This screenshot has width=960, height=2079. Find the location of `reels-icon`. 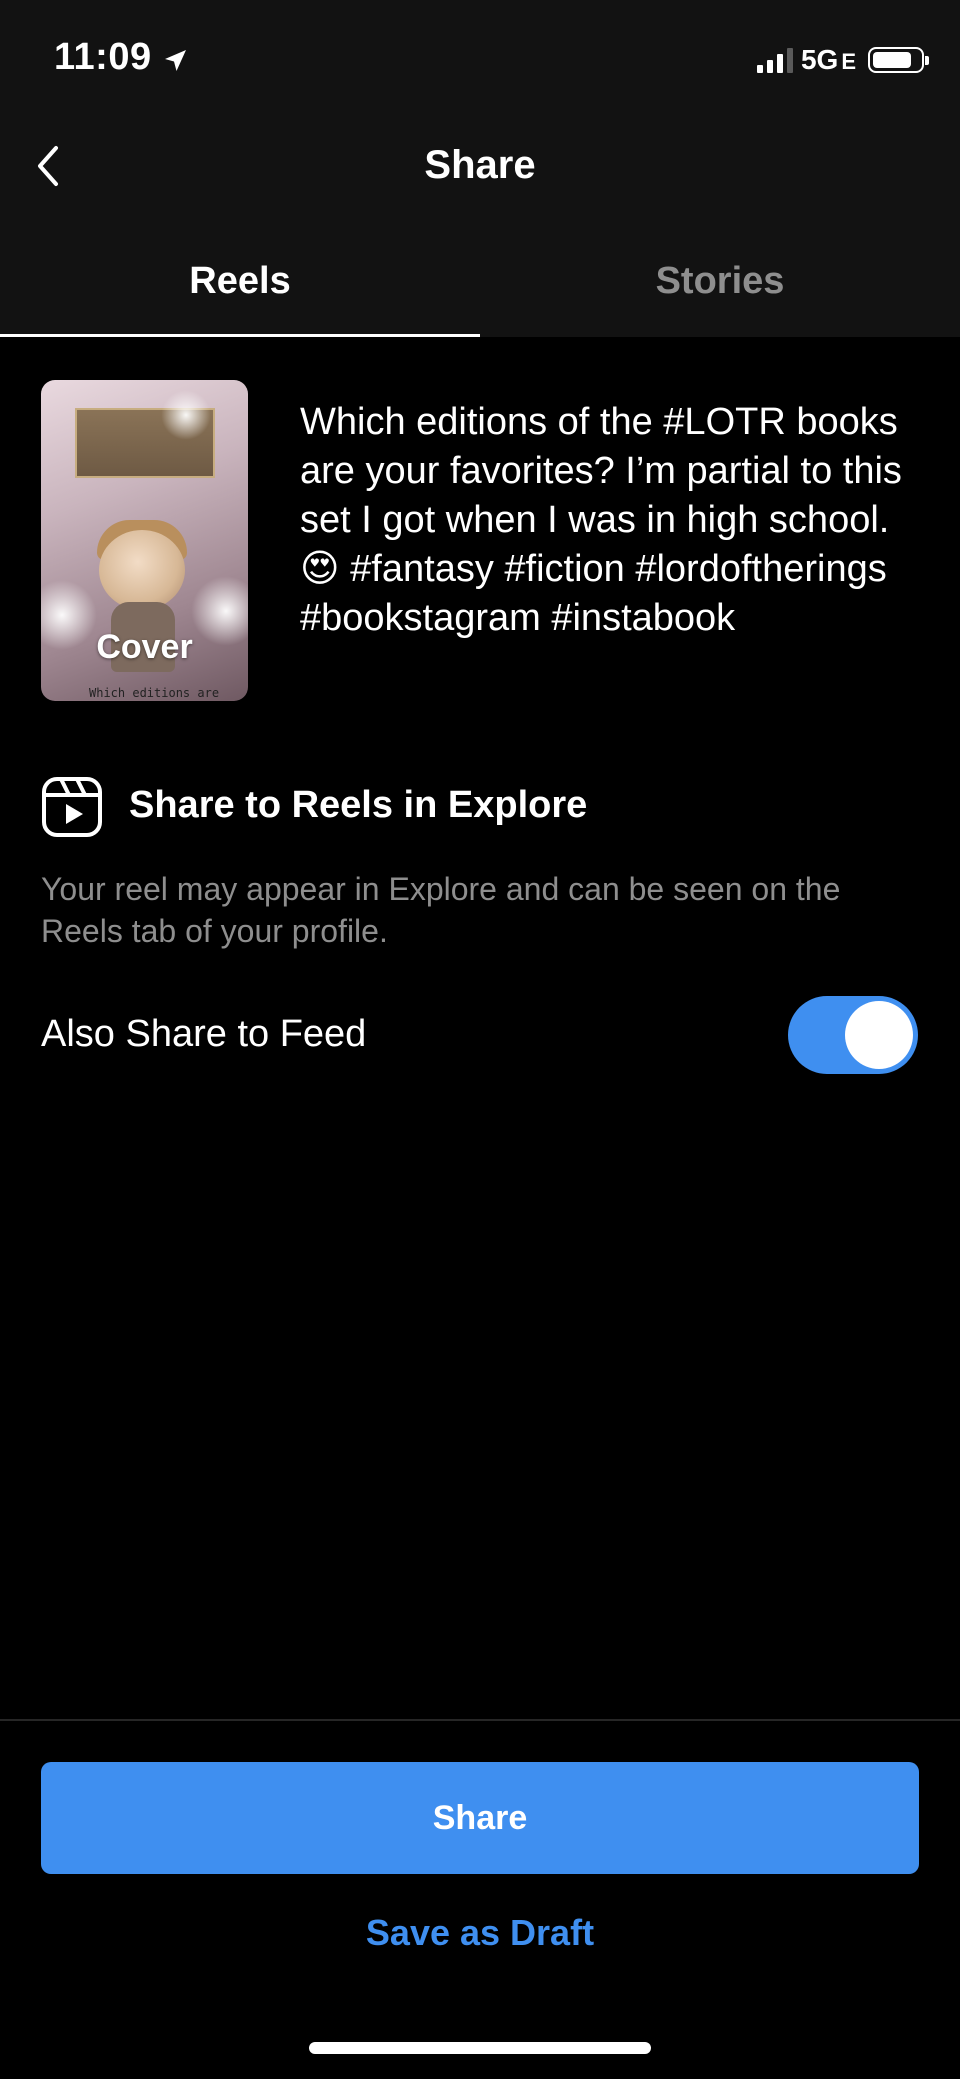

reels-icon is located at coordinates (72, 807).